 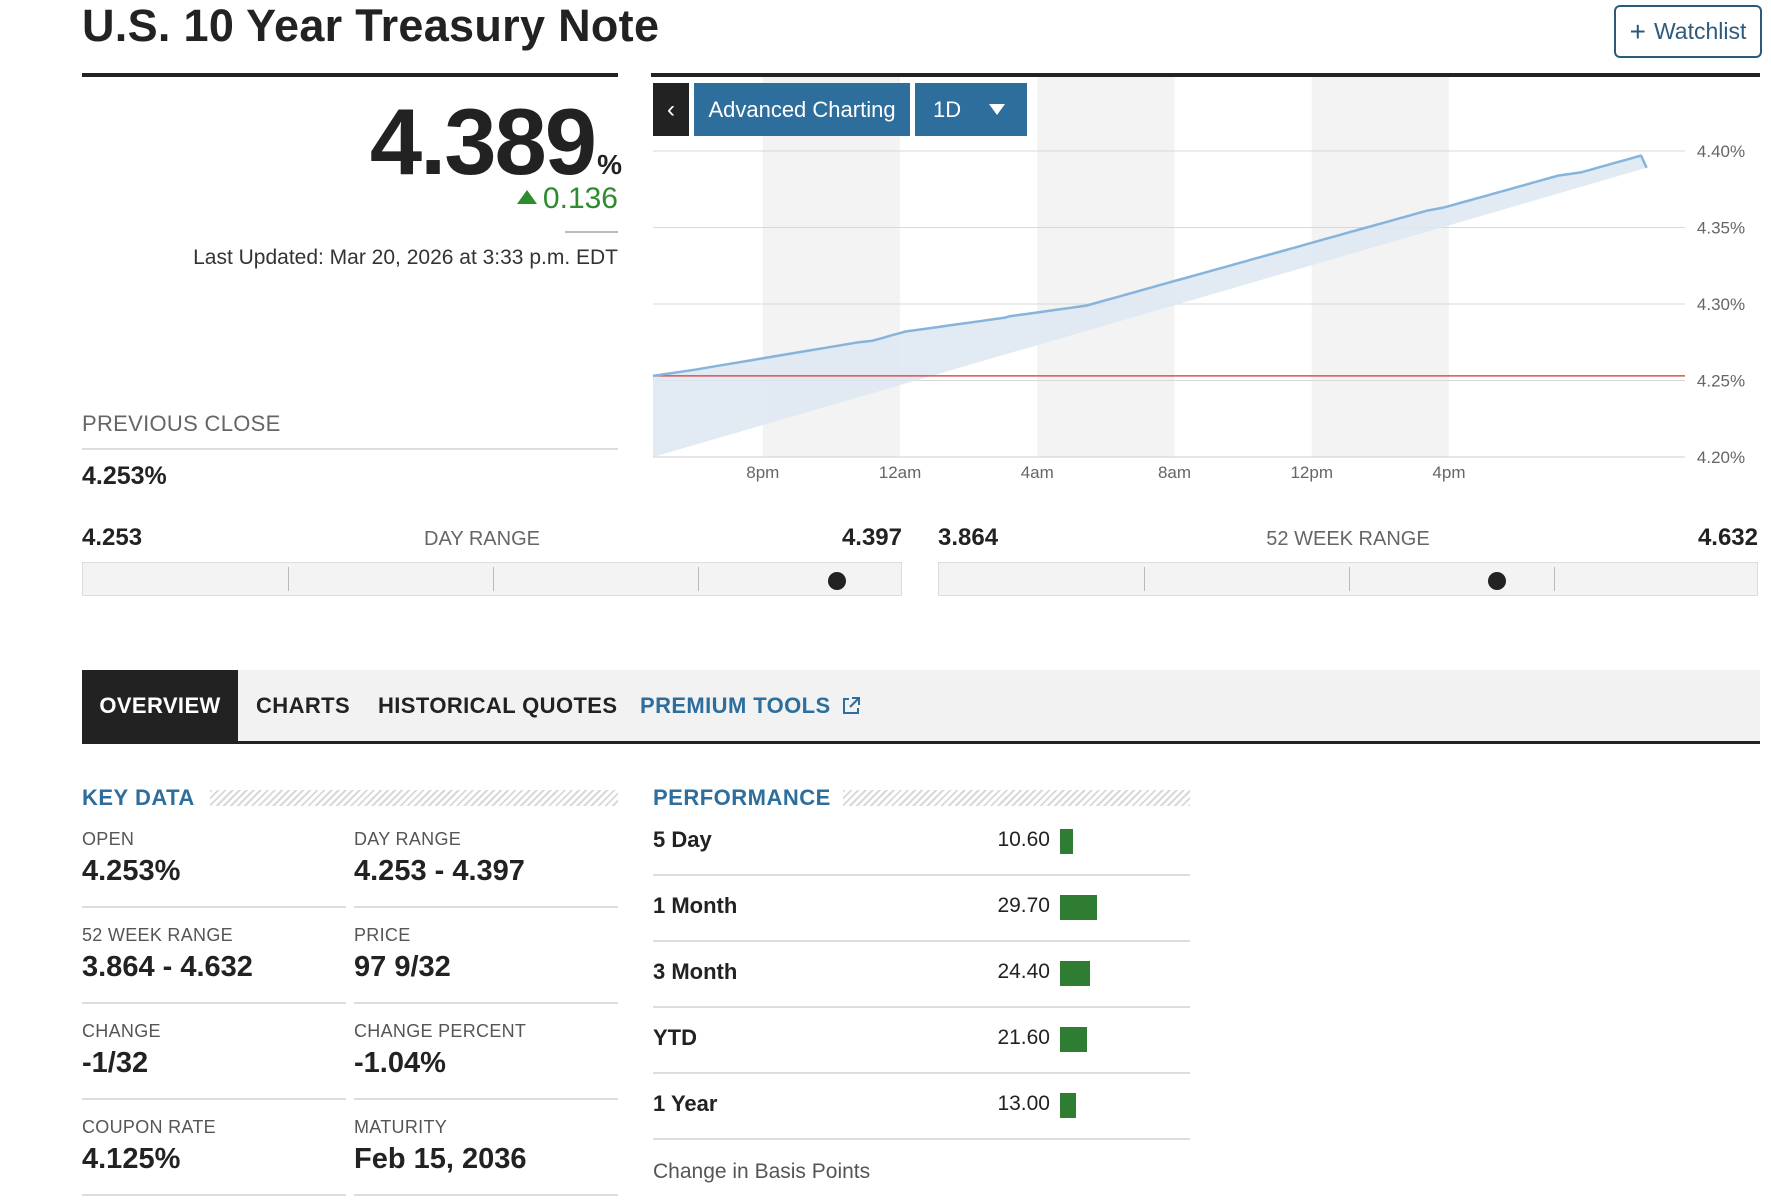 What do you see at coordinates (440, 1159) in the screenshot?
I see `key-data-value: Feb 15, 2036` at bounding box center [440, 1159].